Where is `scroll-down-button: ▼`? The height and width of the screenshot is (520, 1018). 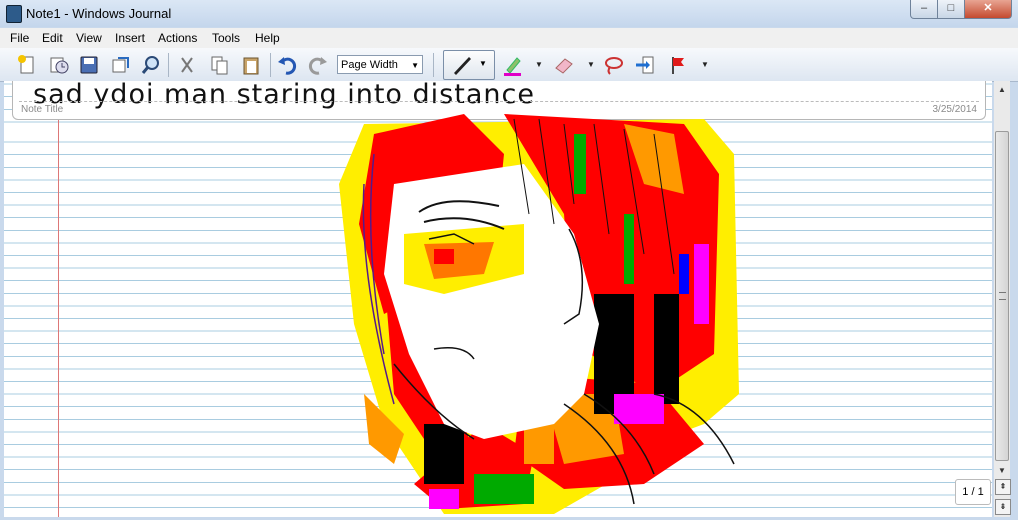 scroll-down-button: ▼ is located at coordinates (1002, 471).